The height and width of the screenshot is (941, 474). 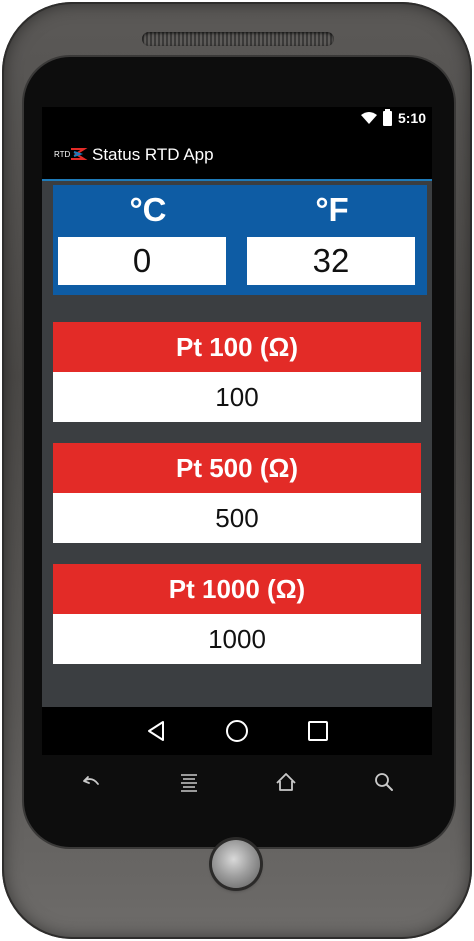 I want to click on physical-home-button, so click(x=236, y=864).